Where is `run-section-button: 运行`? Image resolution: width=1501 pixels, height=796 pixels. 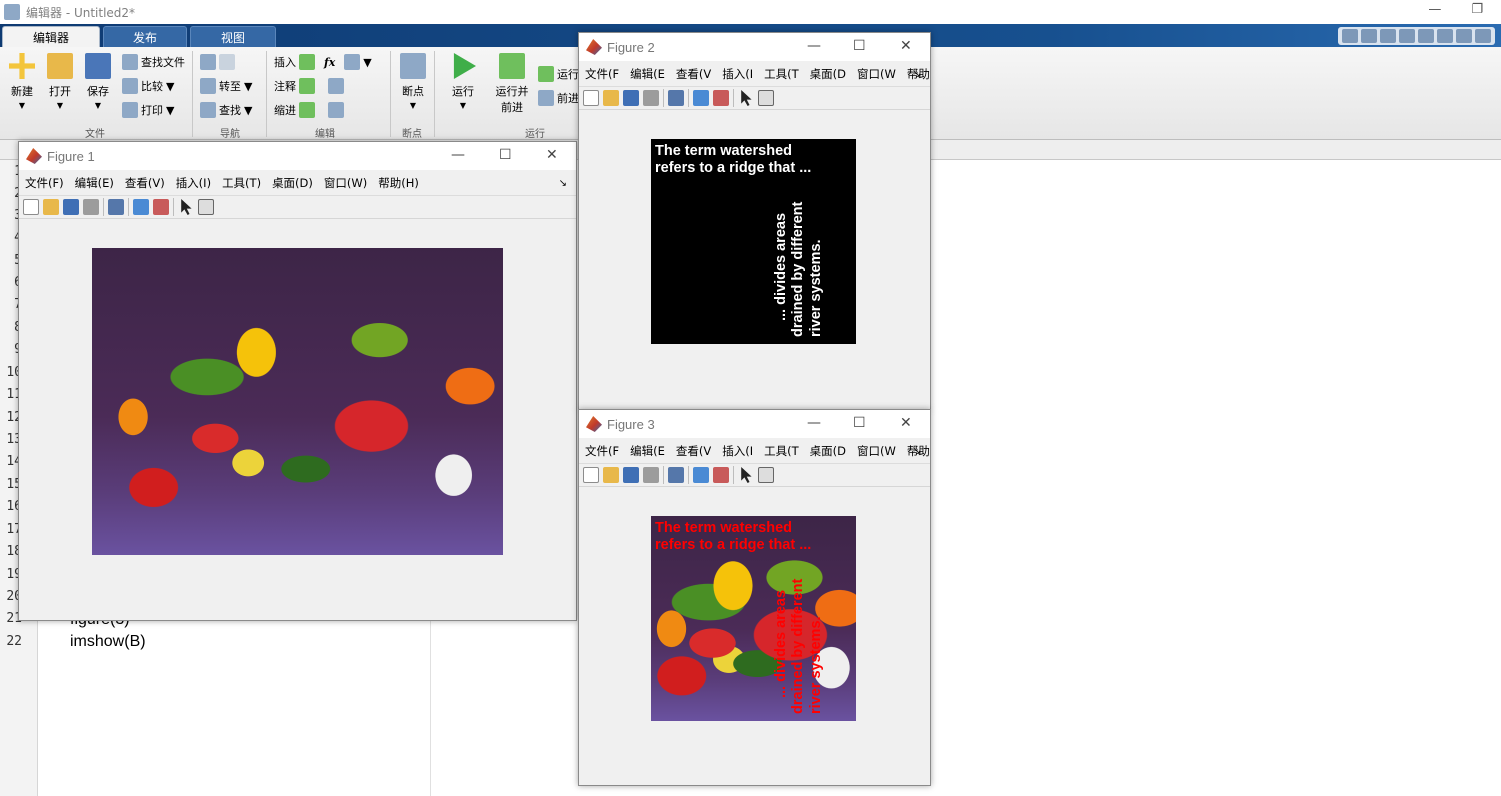
run-section-button: 运行 is located at coordinates (558, 74).